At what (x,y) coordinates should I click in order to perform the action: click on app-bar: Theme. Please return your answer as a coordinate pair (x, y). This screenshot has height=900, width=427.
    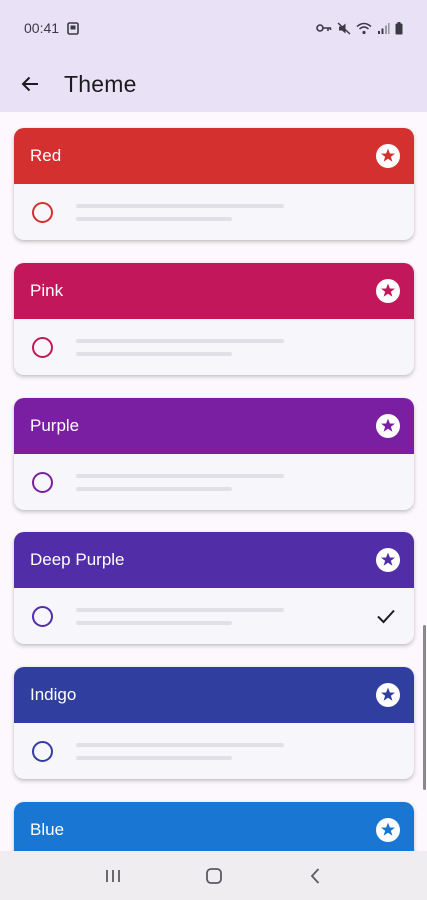
    Looking at the image, I should click on (213, 84).